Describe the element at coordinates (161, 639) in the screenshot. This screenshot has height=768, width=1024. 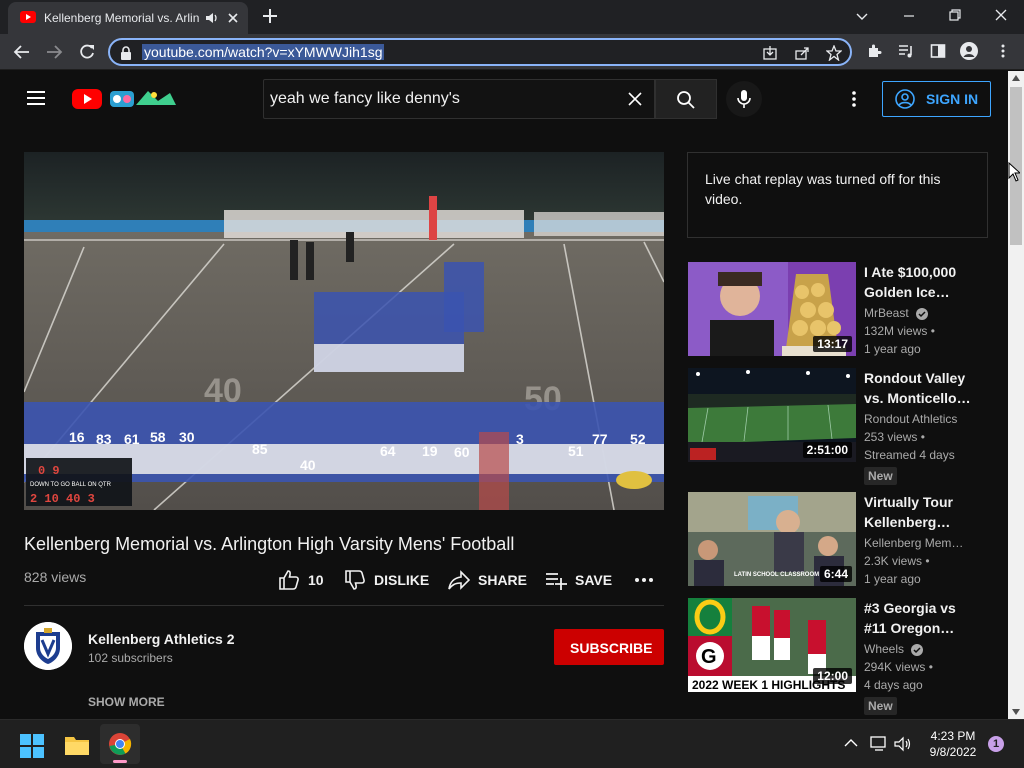
I see `channel-name: Kellenberg Athletics 2` at that location.